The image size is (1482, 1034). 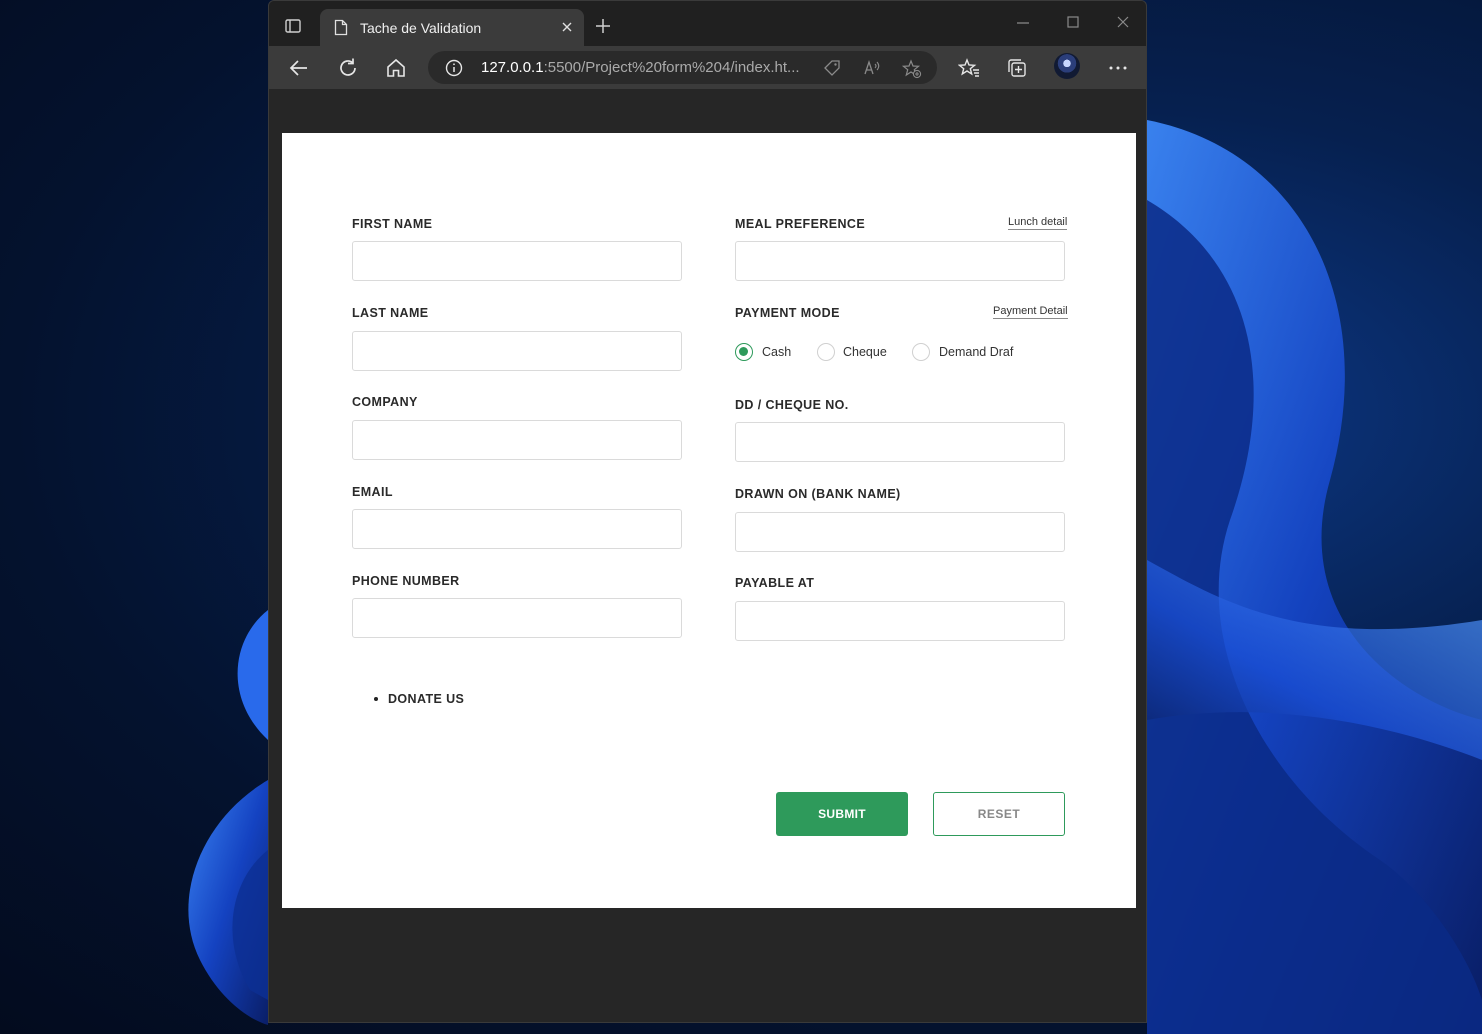 I want to click on bank-name-input, so click(x=900, y=532).